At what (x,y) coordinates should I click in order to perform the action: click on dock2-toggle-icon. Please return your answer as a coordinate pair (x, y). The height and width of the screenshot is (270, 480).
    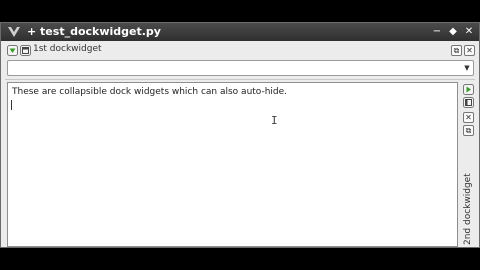
    Looking at the image, I should click on (468, 102).